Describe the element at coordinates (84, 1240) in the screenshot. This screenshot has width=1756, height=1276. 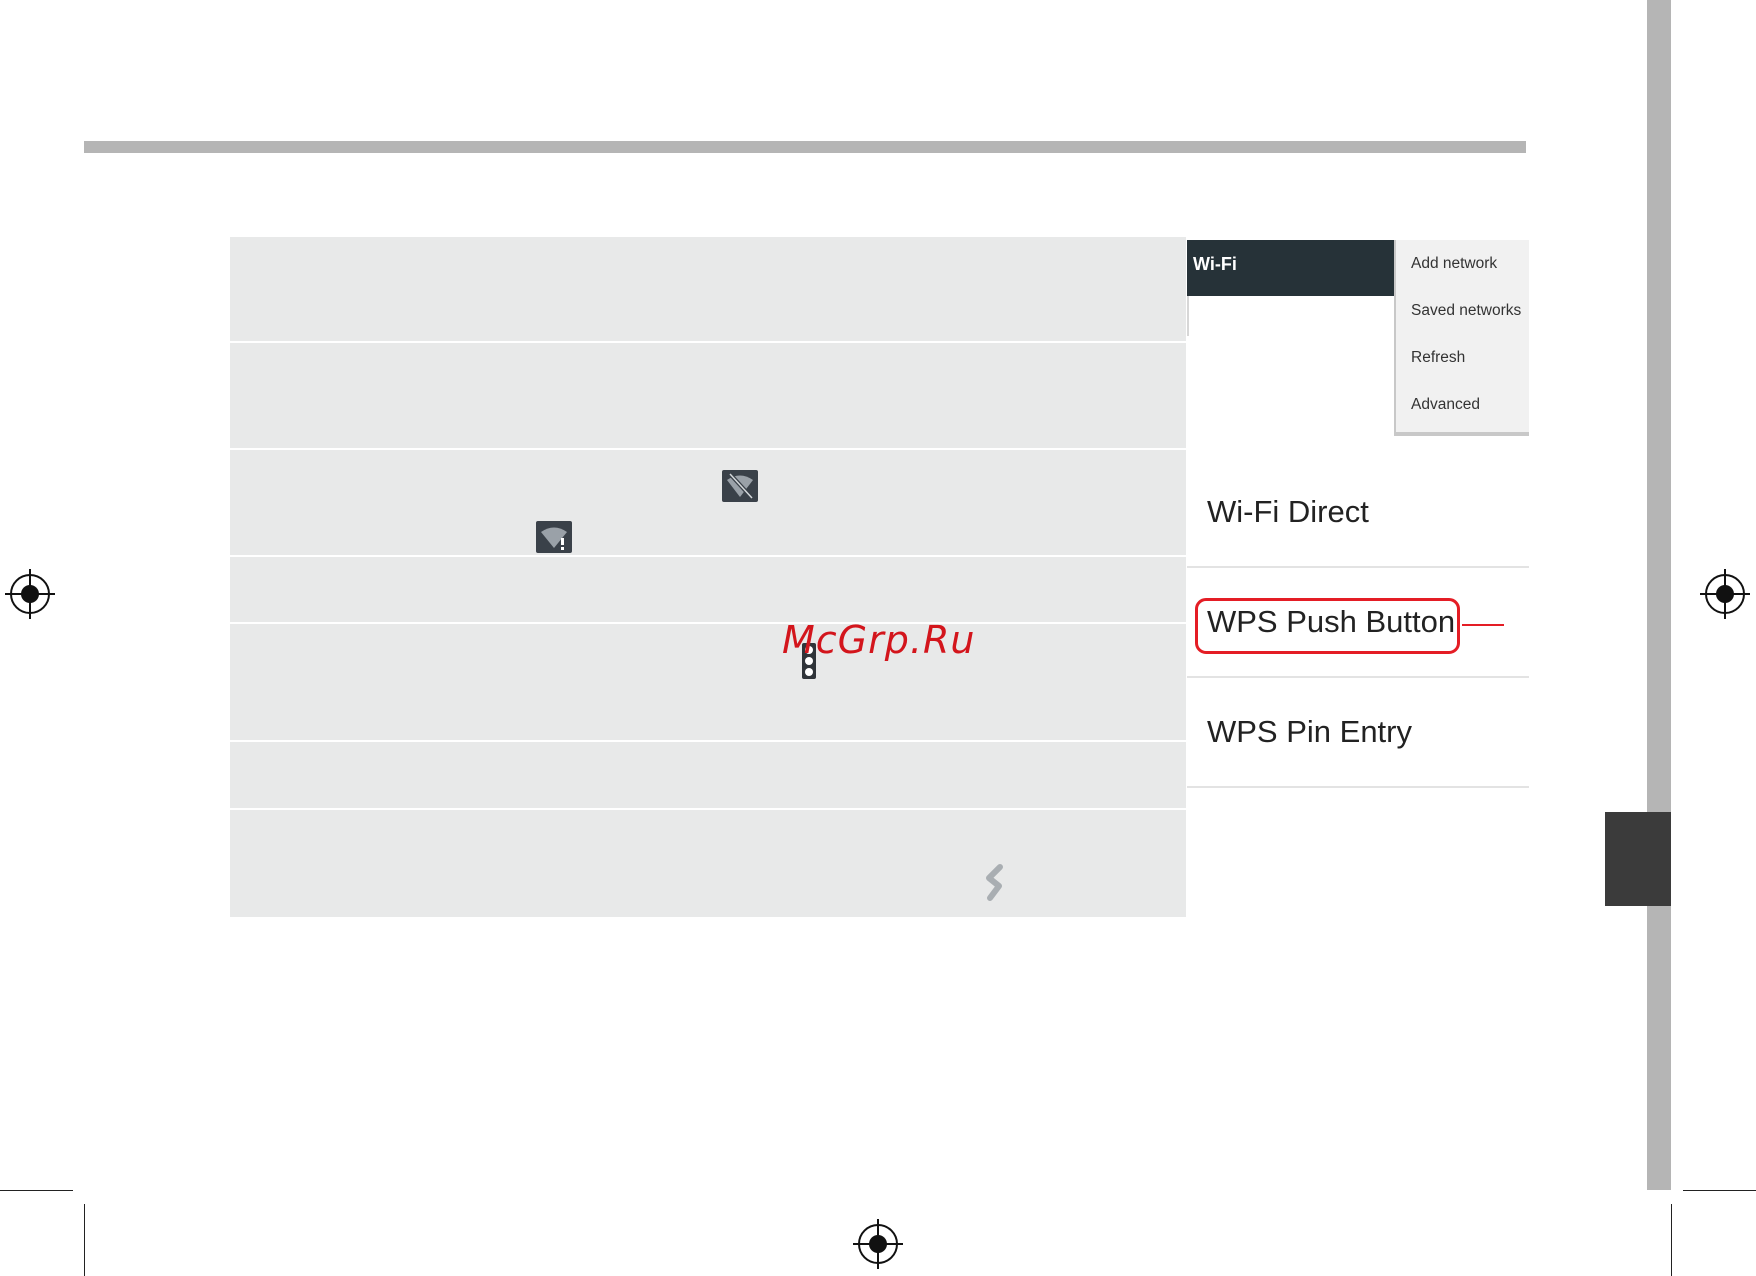
I see `crop-mark-left-v` at that location.